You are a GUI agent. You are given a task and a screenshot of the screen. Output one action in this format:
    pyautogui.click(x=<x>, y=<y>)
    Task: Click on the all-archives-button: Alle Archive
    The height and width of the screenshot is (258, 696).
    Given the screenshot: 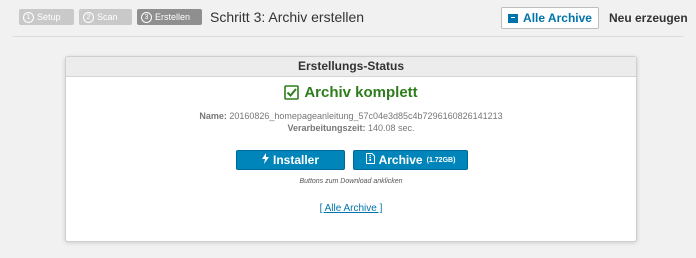 What is the action you would take?
    pyautogui.click(x=550, y=18)
    